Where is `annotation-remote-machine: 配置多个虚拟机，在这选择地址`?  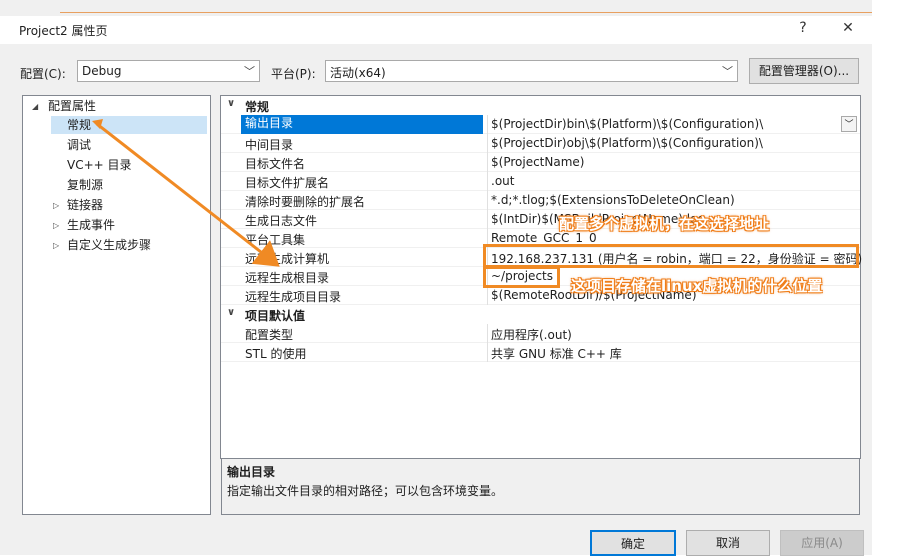
annotation-remote-machine: 配置多个虚拟机，在这选择地址 is located at coordinates (664, 224).